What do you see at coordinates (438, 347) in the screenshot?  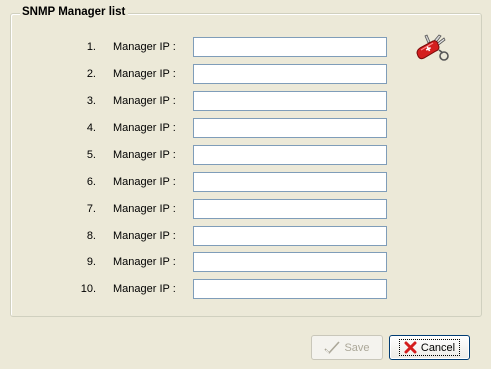 I see `cancel-button-label: Cancel` at bounding box center [438, 347].